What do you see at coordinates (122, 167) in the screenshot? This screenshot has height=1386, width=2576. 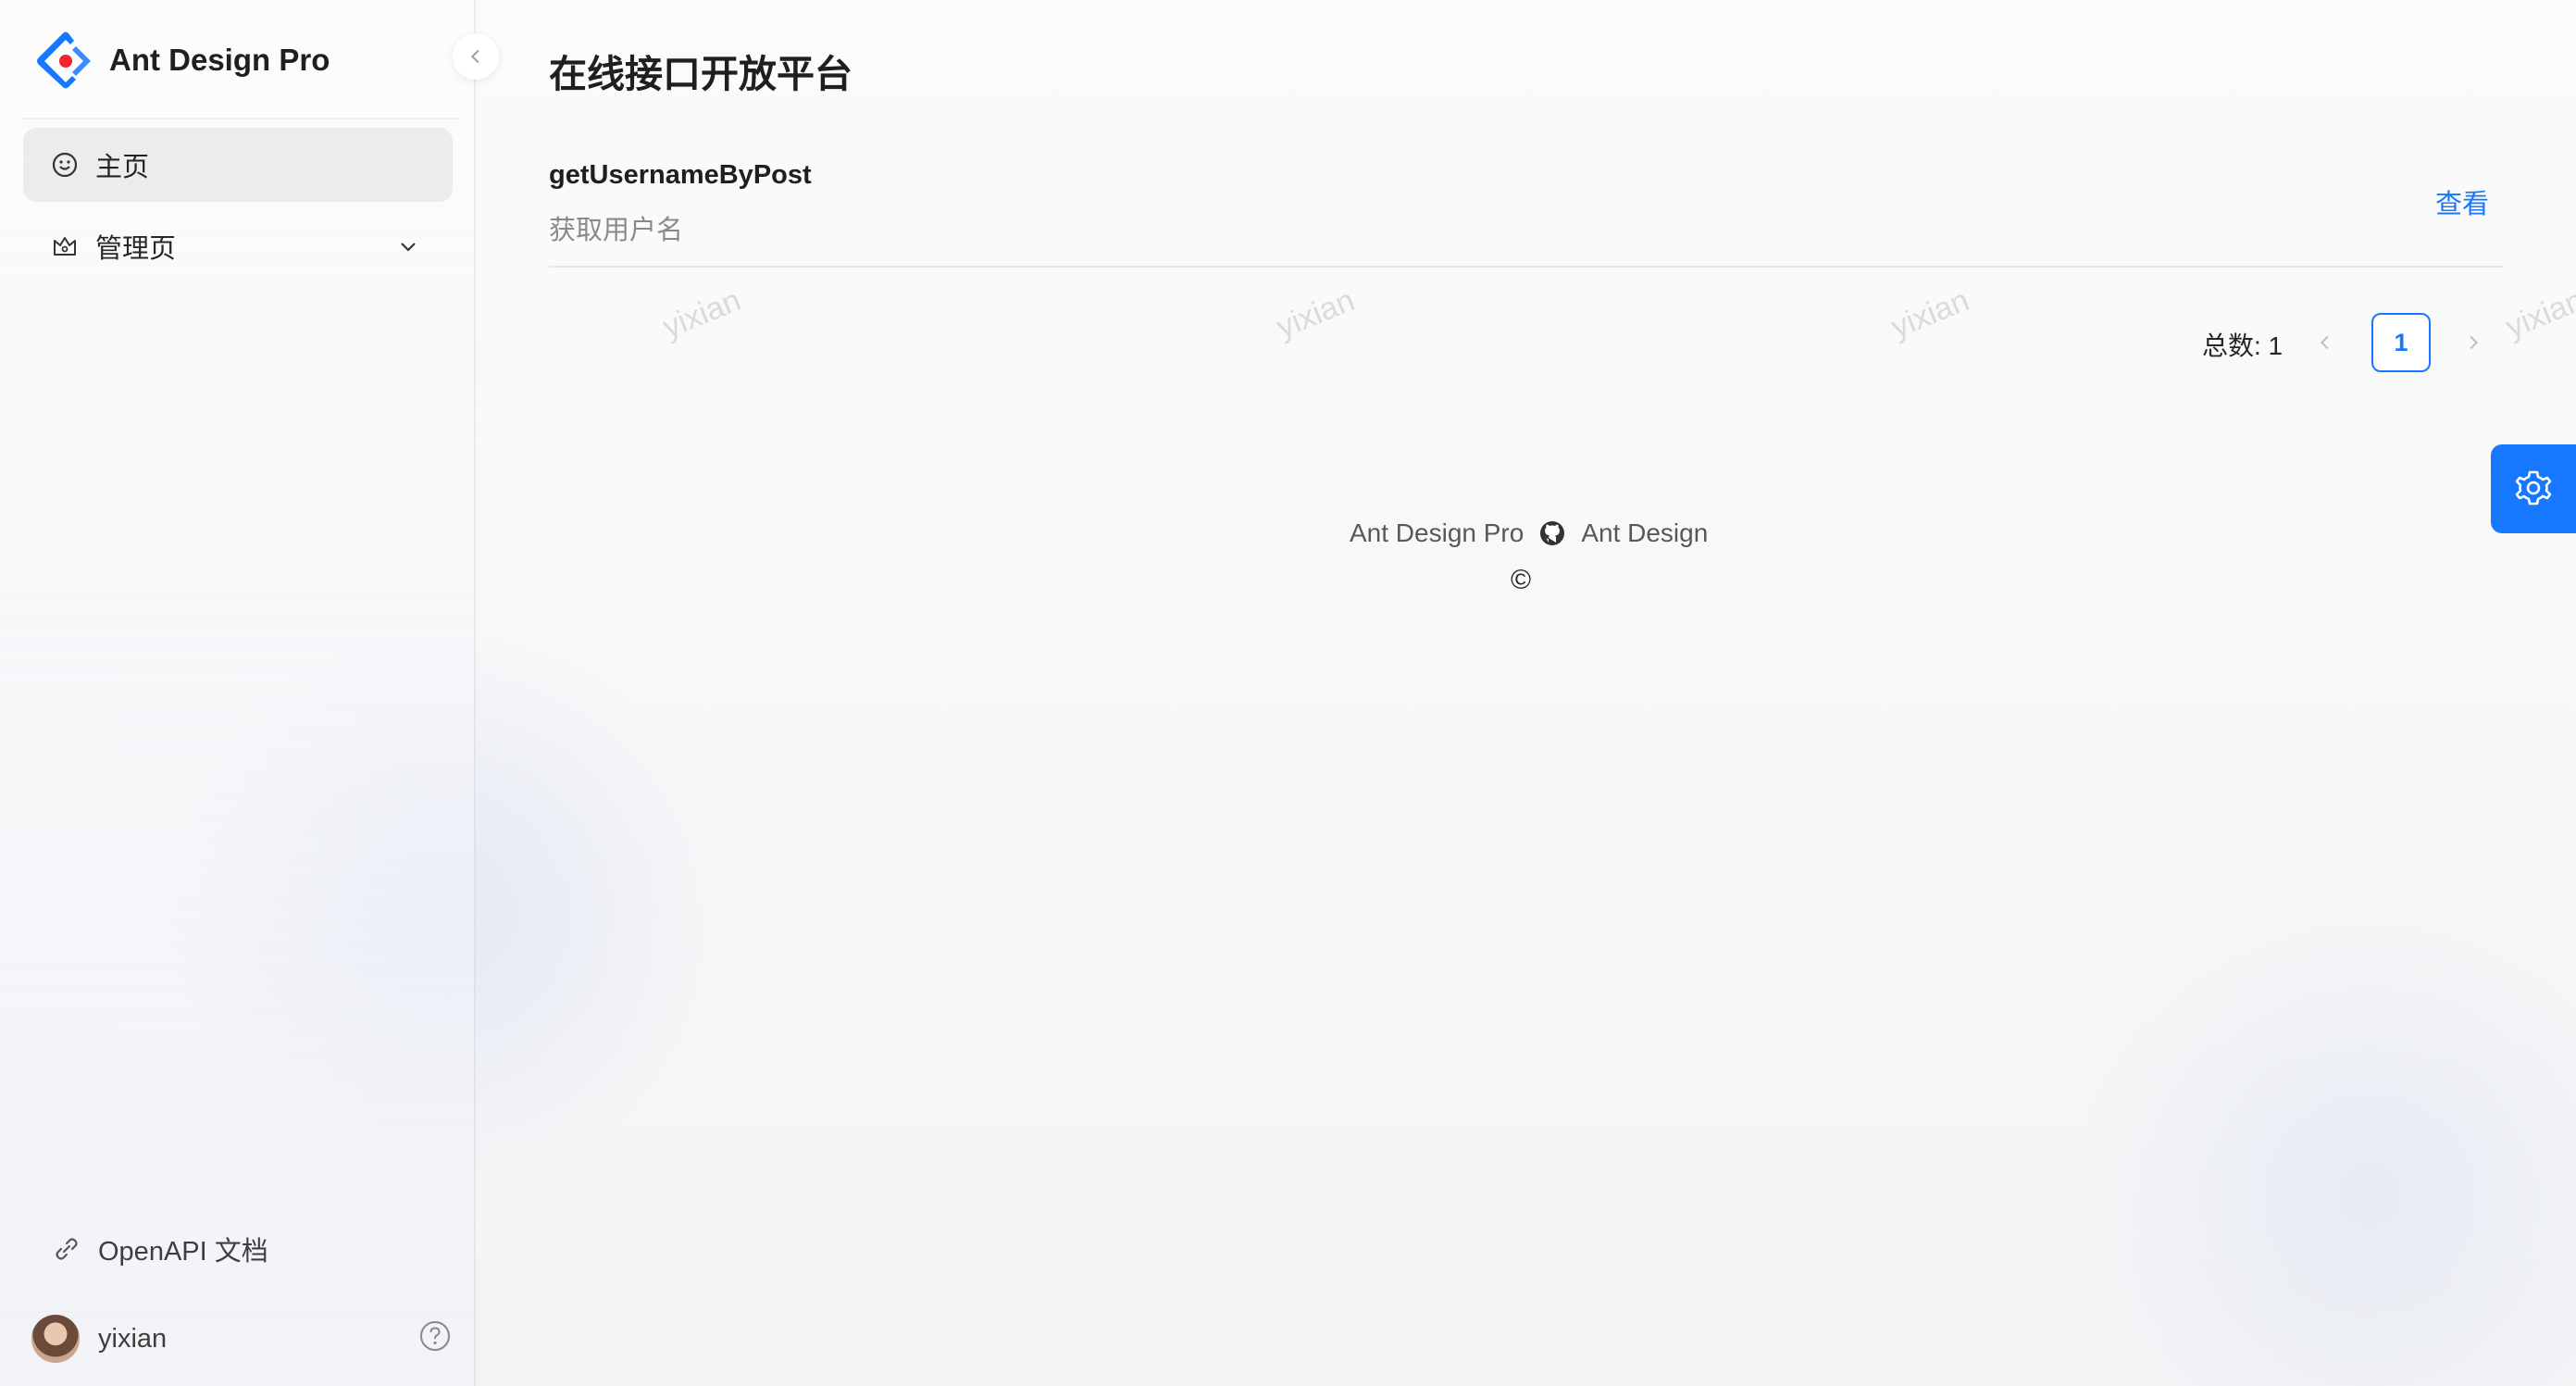 I see `sidebar-item-label: 主页` at bounding box center [122, 167].